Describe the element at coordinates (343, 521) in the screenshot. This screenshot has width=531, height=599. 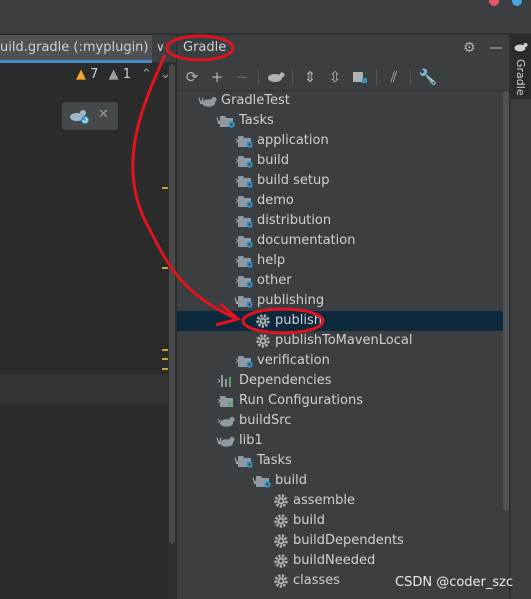
I see `tree-node-task-build: build` at that location.